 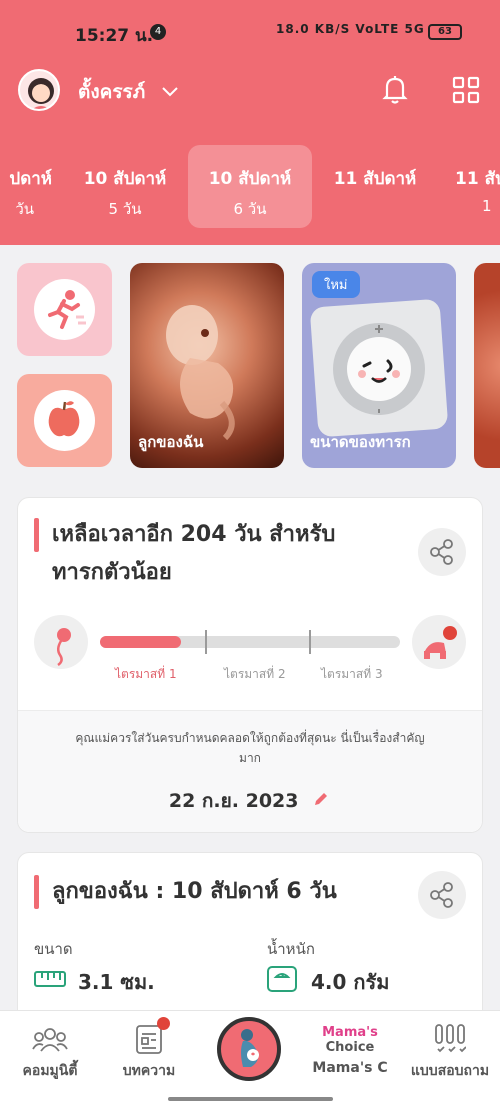 I want to click on nav-quiz-label: แบบสอบถาม, so click(x=450, y=1071).